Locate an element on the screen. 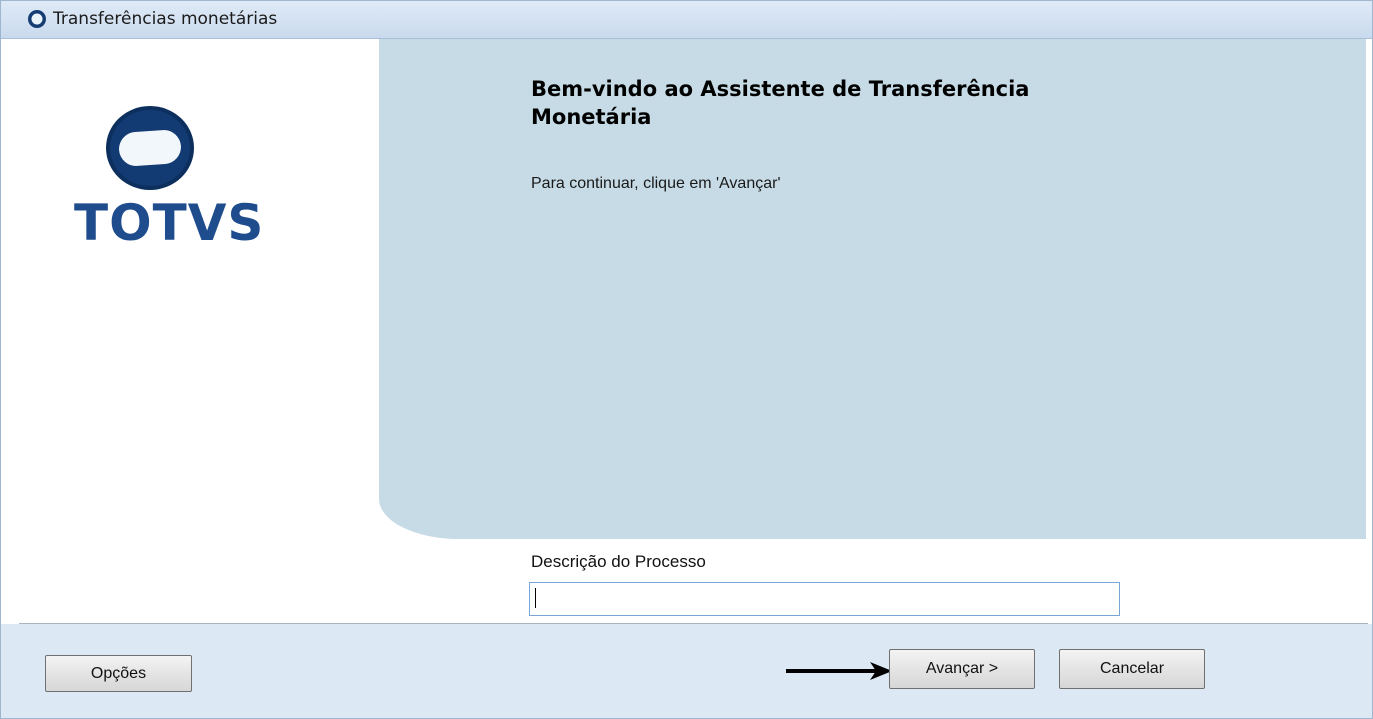 This screenshot has width=1373, height=719. totvs-logo-text: TOTVS is located at coordinates (169, 223).